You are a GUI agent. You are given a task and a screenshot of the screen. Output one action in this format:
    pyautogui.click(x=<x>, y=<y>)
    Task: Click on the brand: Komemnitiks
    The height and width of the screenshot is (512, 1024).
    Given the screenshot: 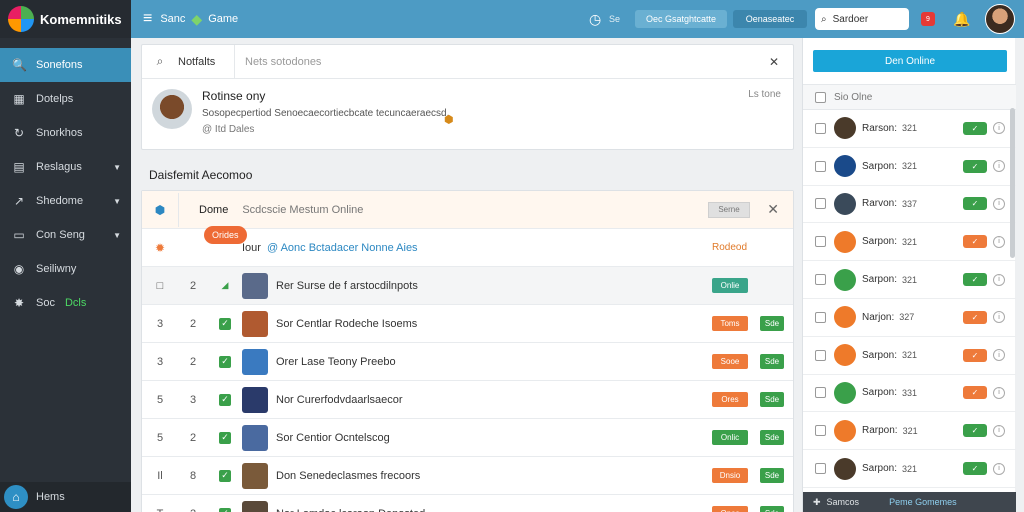 What is the action you would take?
    pyautogui.click(x=65, y=19)
    